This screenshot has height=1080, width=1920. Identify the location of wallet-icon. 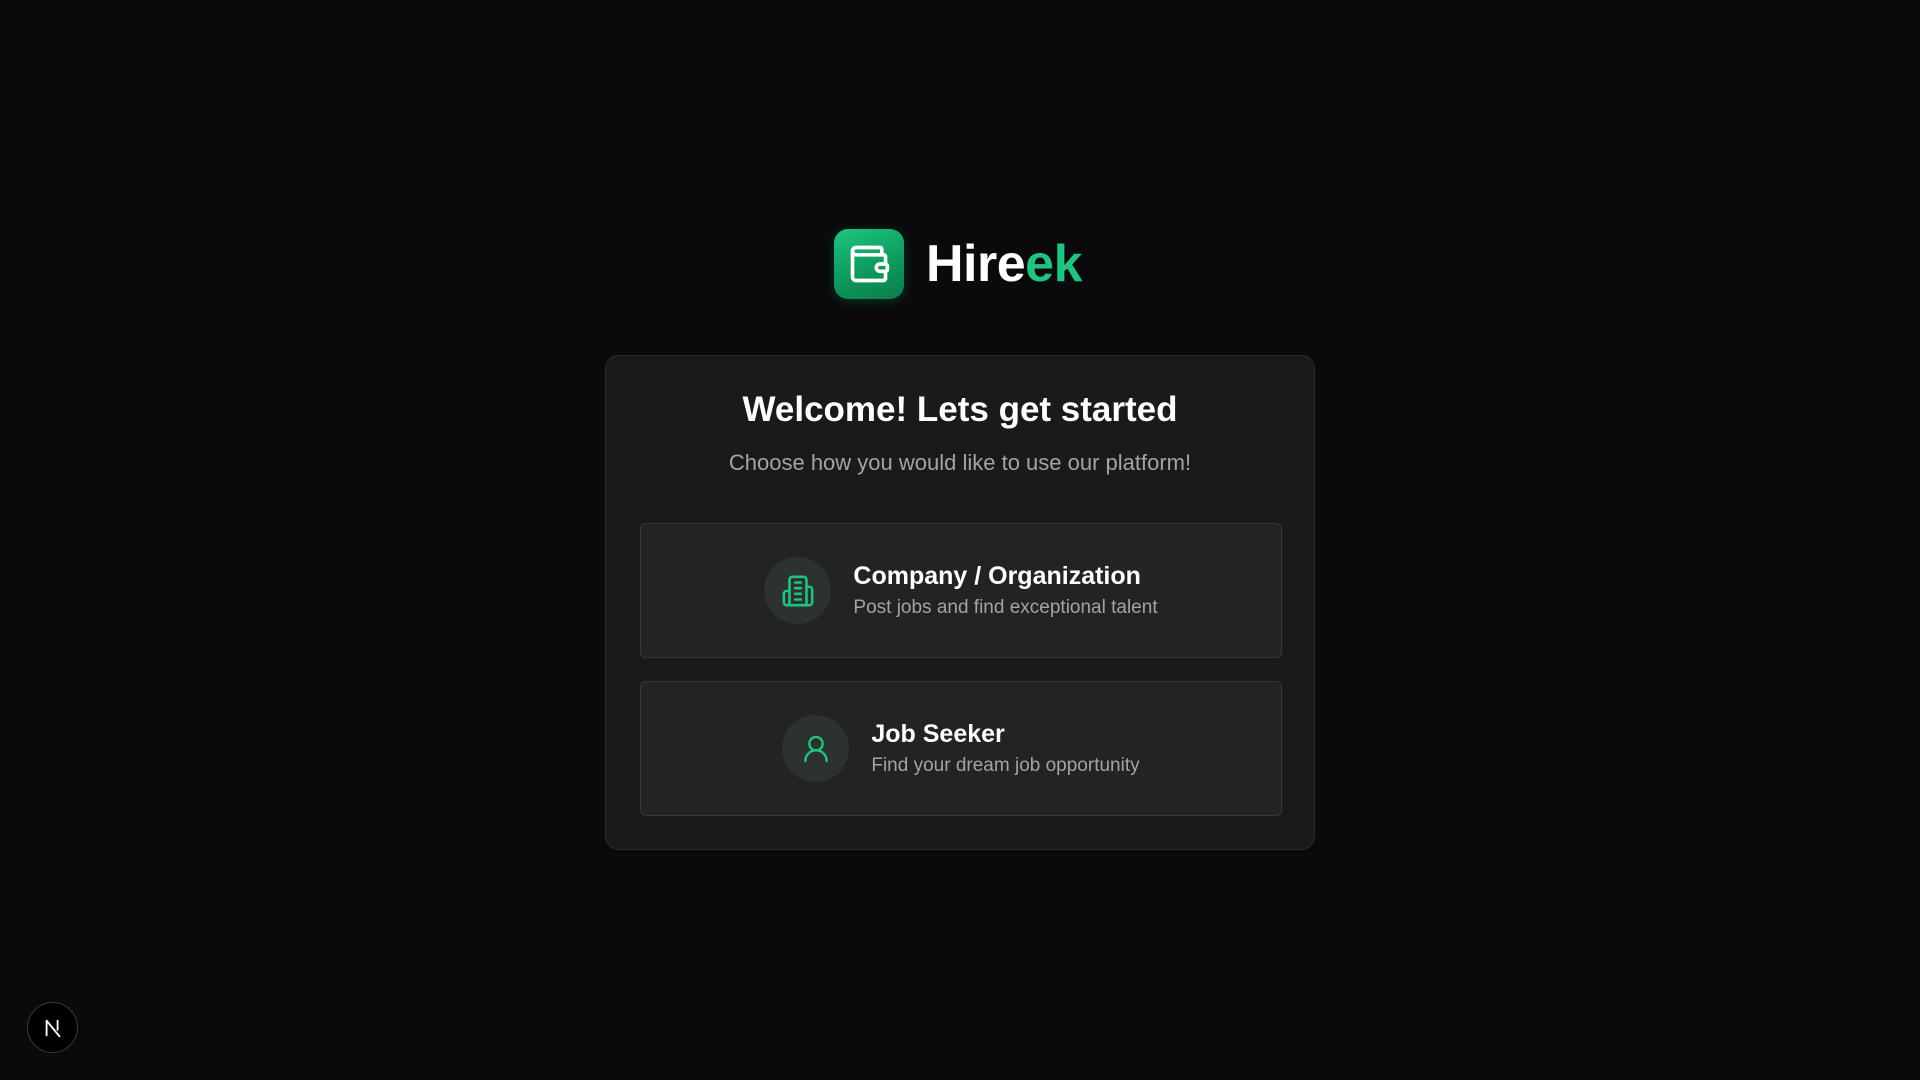
(870, 264).